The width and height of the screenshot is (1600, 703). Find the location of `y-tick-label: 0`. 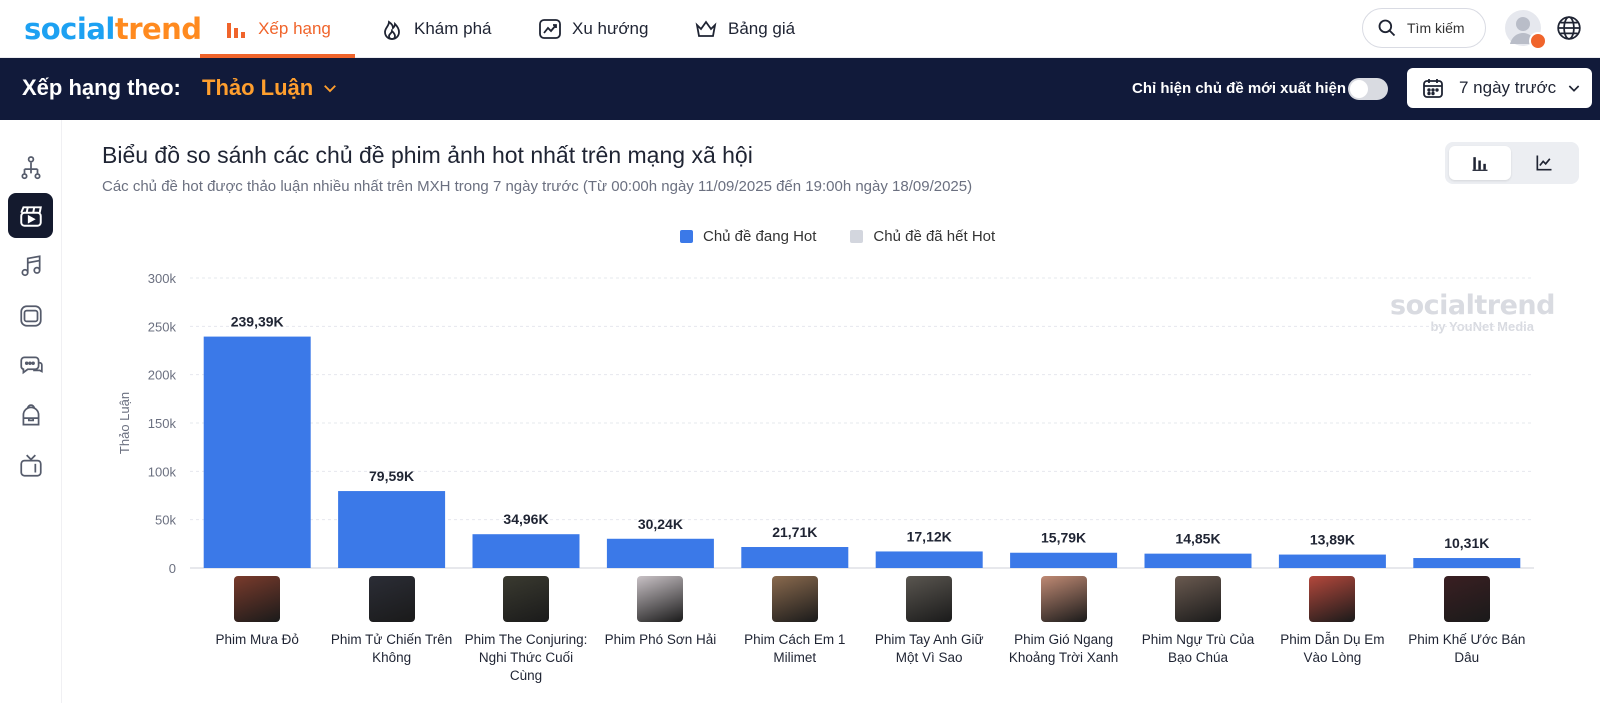

y-tick-label: 0 is located at coordinates (172, 568).